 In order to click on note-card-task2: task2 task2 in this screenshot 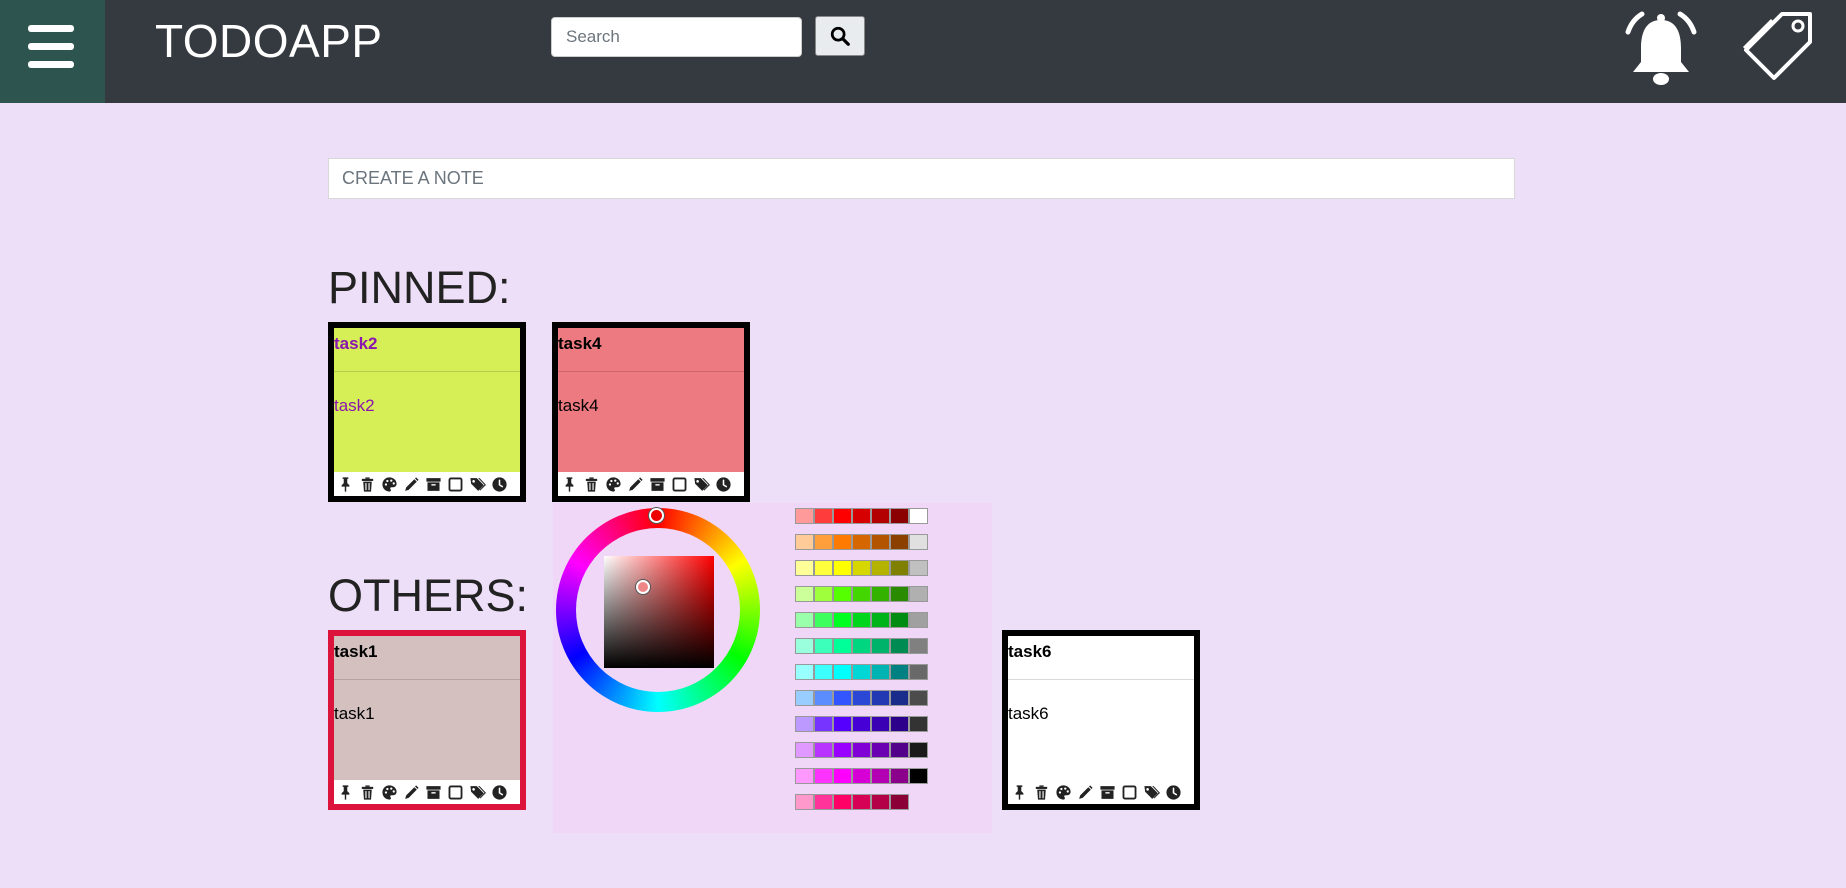, I will do `click(427, 412)`.